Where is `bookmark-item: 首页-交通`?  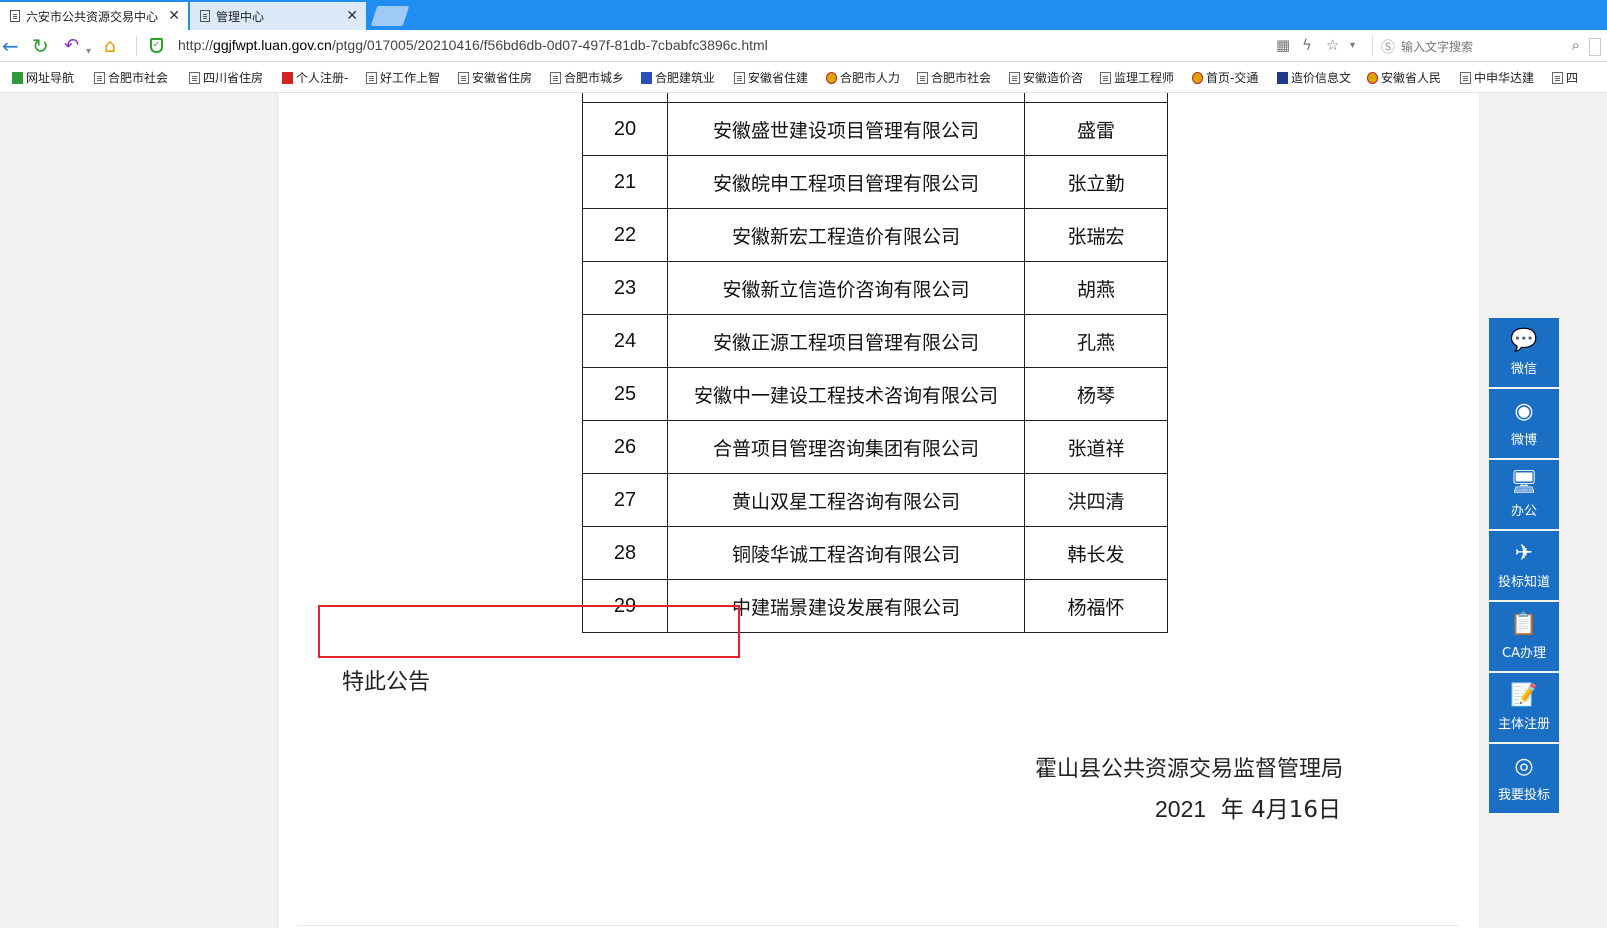
bookmark-item: 首页-交通 is located at coordinates (1225, 77).